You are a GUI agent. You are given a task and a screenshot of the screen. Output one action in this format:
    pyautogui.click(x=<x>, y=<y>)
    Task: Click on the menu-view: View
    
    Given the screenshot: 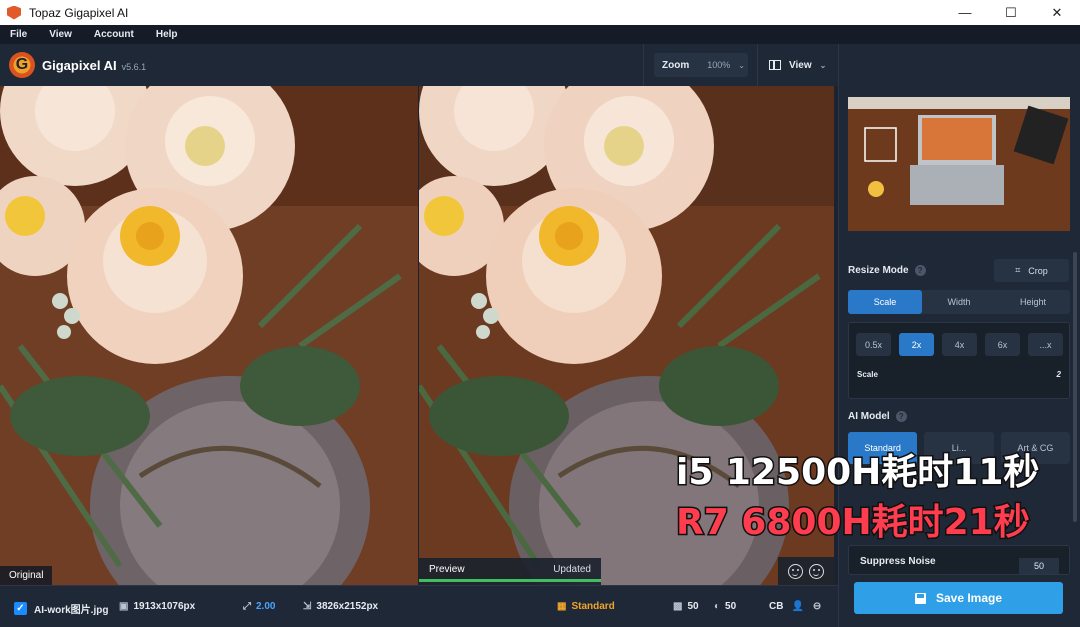 What is the action you would take?
    pyautogui.click(x=60, y=34)
    